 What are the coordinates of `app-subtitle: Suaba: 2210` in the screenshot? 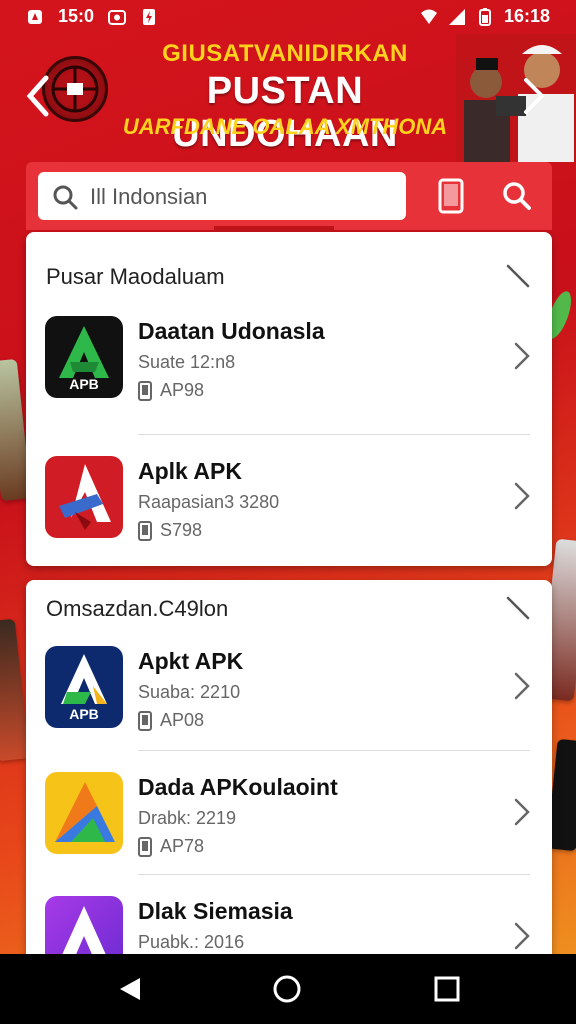 It's located at (189, 692).